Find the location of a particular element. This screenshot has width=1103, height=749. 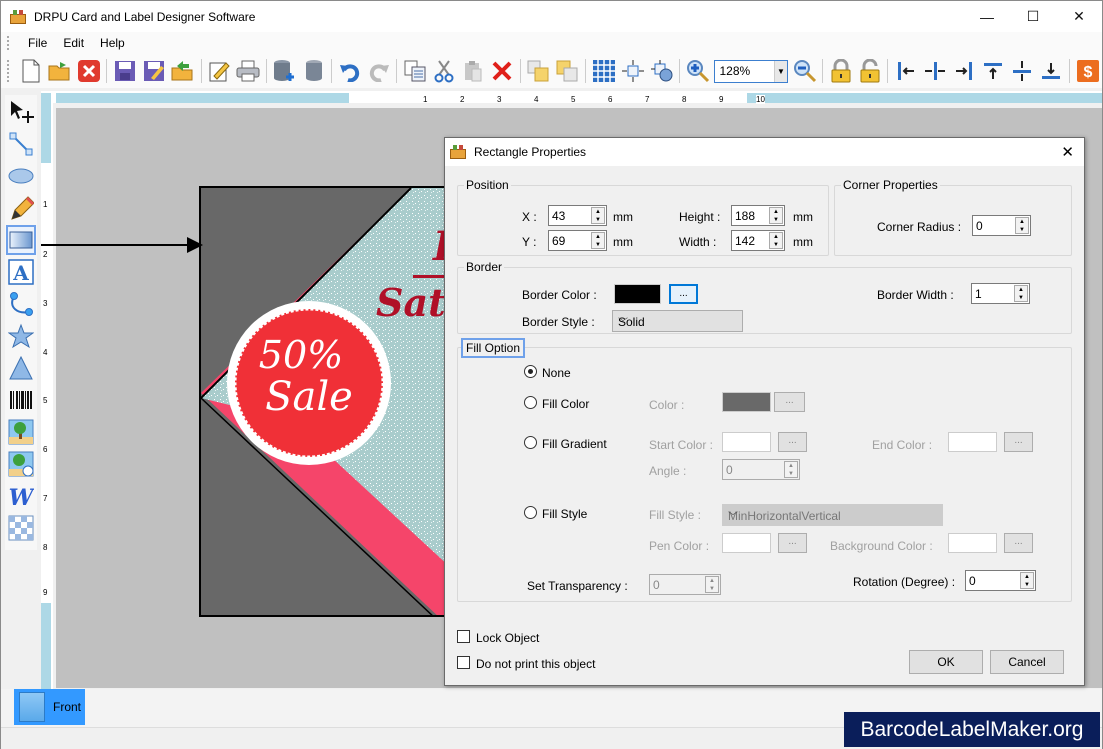

align-left-button is located at coordinates (905, 71).